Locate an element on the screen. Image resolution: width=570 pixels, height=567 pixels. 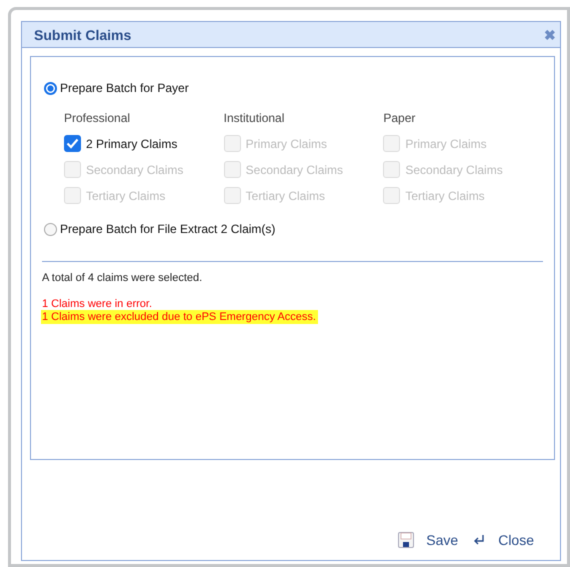
message-text: A total of 4 claims were selected. is located at coordinates (122, 278).